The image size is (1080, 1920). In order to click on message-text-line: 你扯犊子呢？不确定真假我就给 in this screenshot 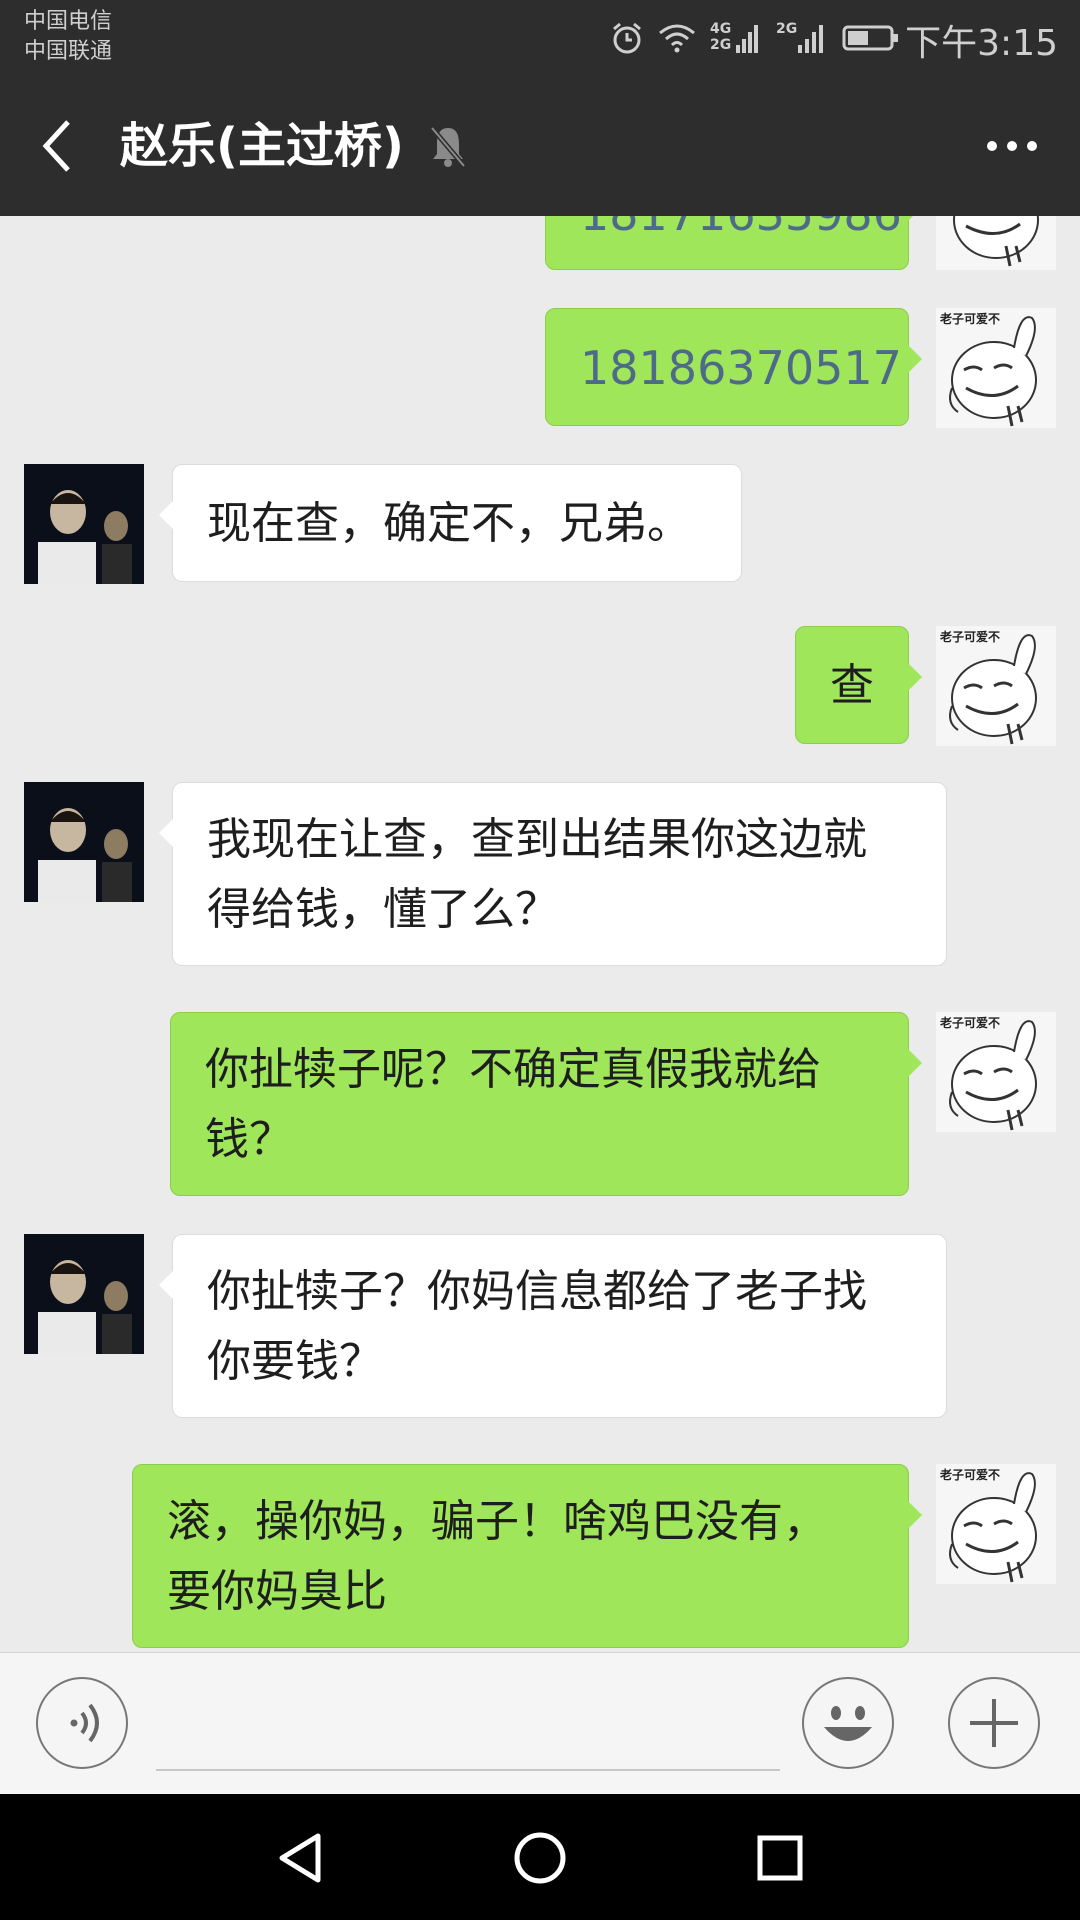, I will do `click(513, 1069)`.